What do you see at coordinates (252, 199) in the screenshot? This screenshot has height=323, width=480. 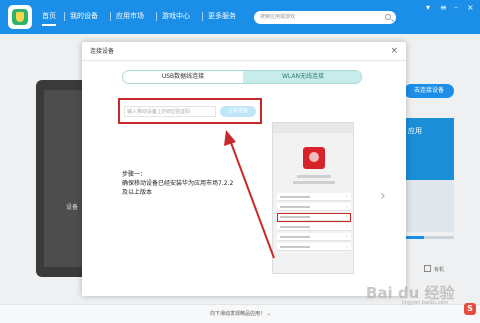 I see `arrow-line` at bounding box center [252, 199].